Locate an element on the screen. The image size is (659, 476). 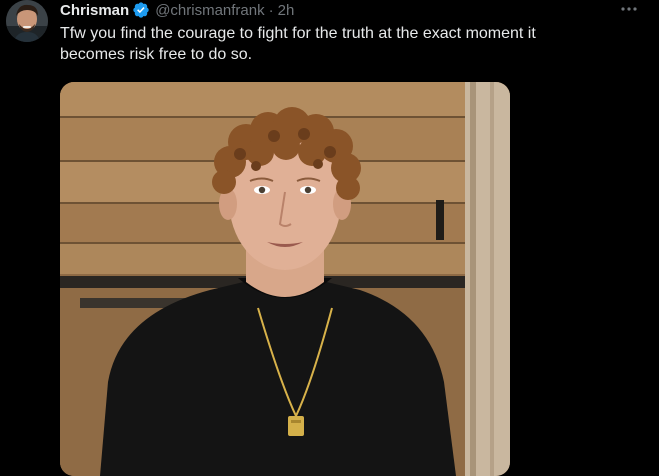
author-avatar is located at coordinates (27, 21).